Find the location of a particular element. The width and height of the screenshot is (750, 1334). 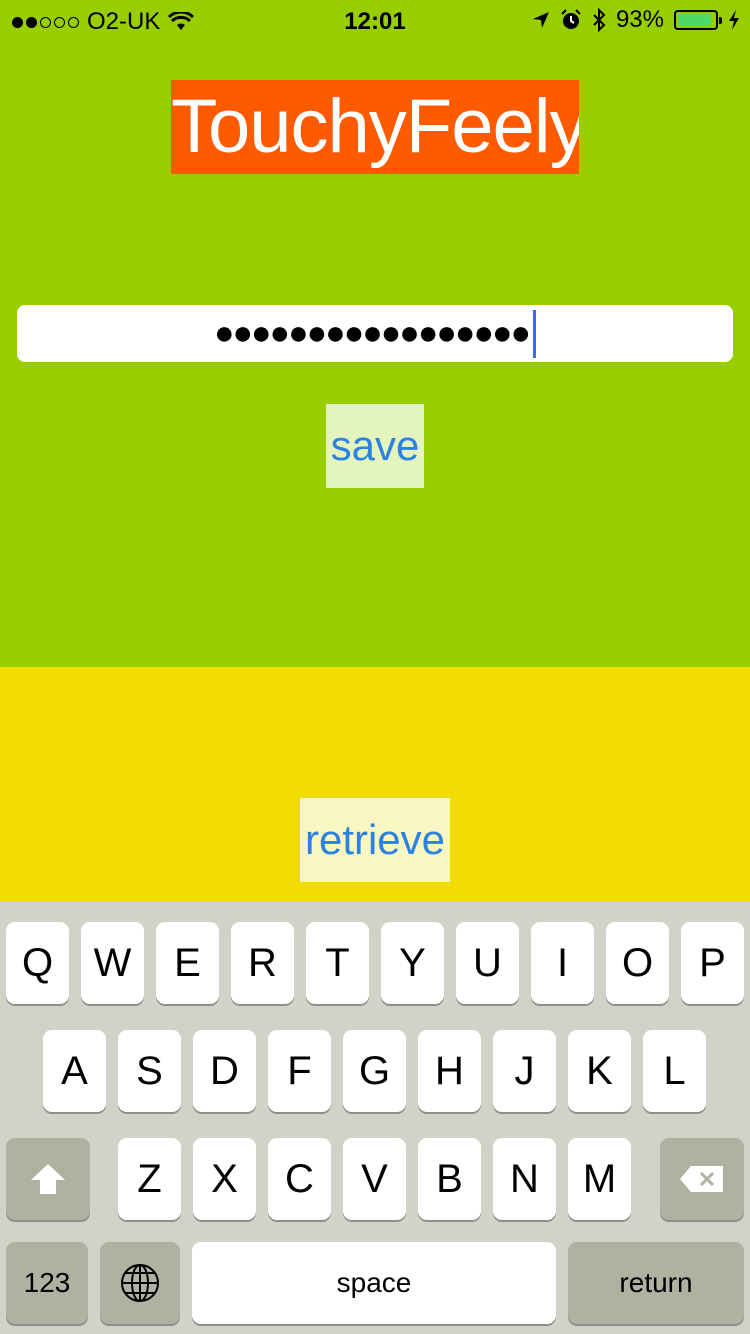

bluetooth-icon is located at coordinates (599, 20).